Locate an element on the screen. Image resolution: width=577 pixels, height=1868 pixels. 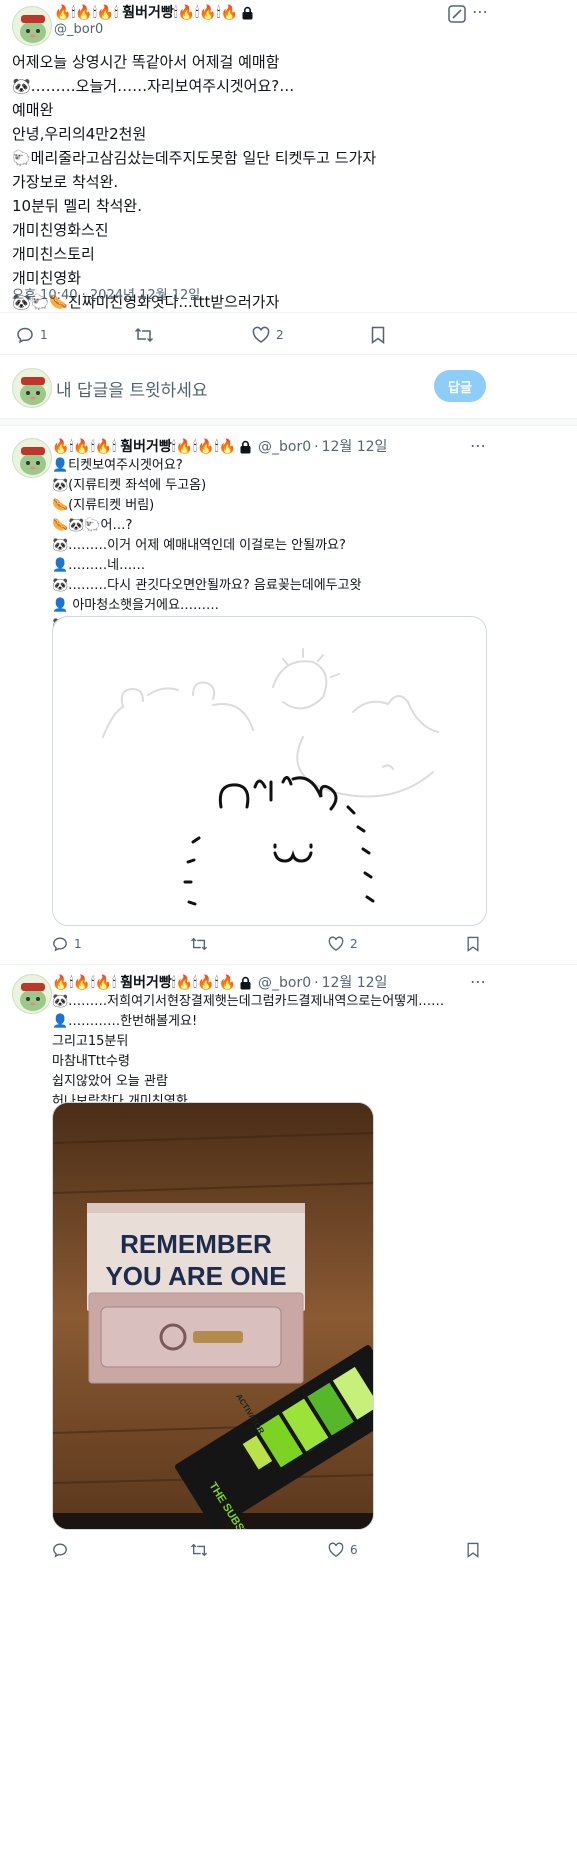
reply-line: 👤…………한번해볼게요! is located at coordinates (125, 1021).